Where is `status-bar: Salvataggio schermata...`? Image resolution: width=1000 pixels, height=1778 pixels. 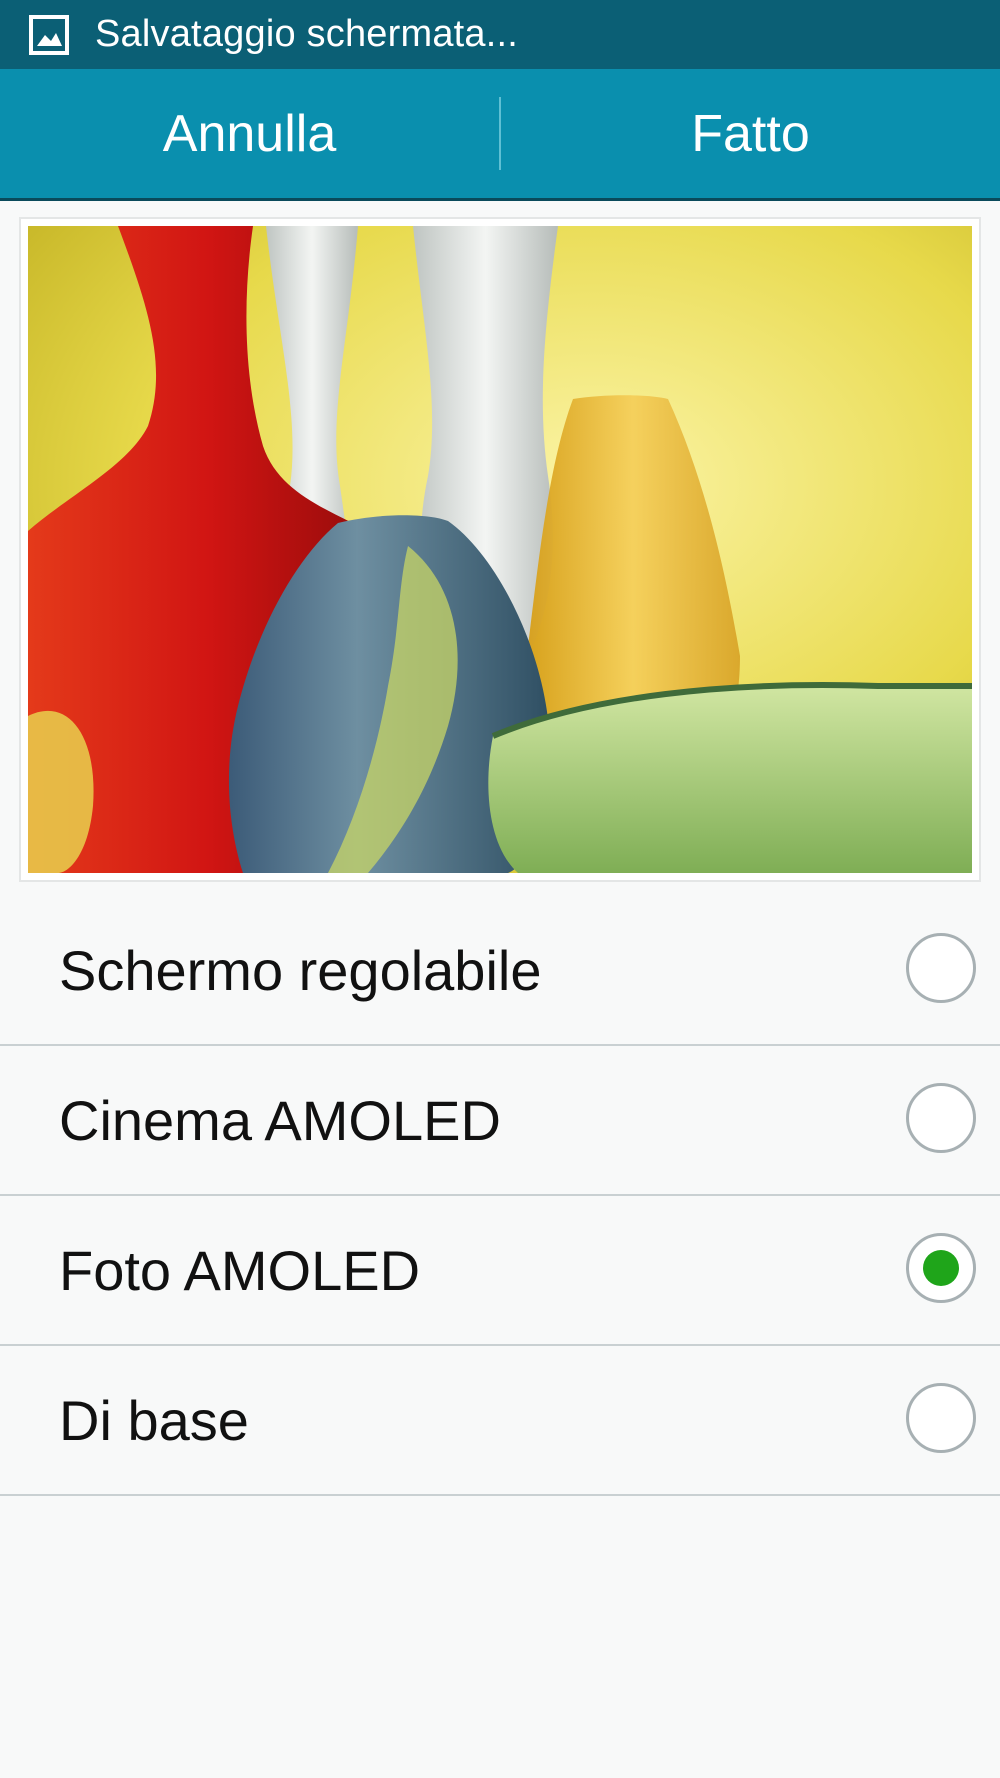 status-bar: Salvataggio schermata... is located at coordinates (500, 34).